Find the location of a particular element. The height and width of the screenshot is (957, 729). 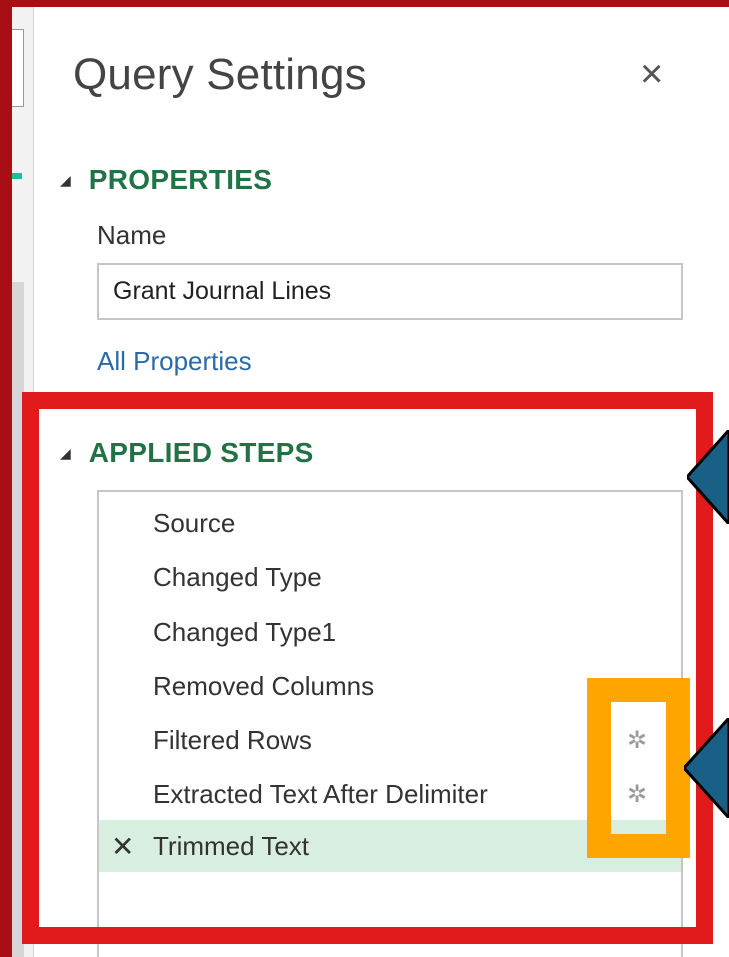

column-quality-bar is located at coordinates (17, 176).